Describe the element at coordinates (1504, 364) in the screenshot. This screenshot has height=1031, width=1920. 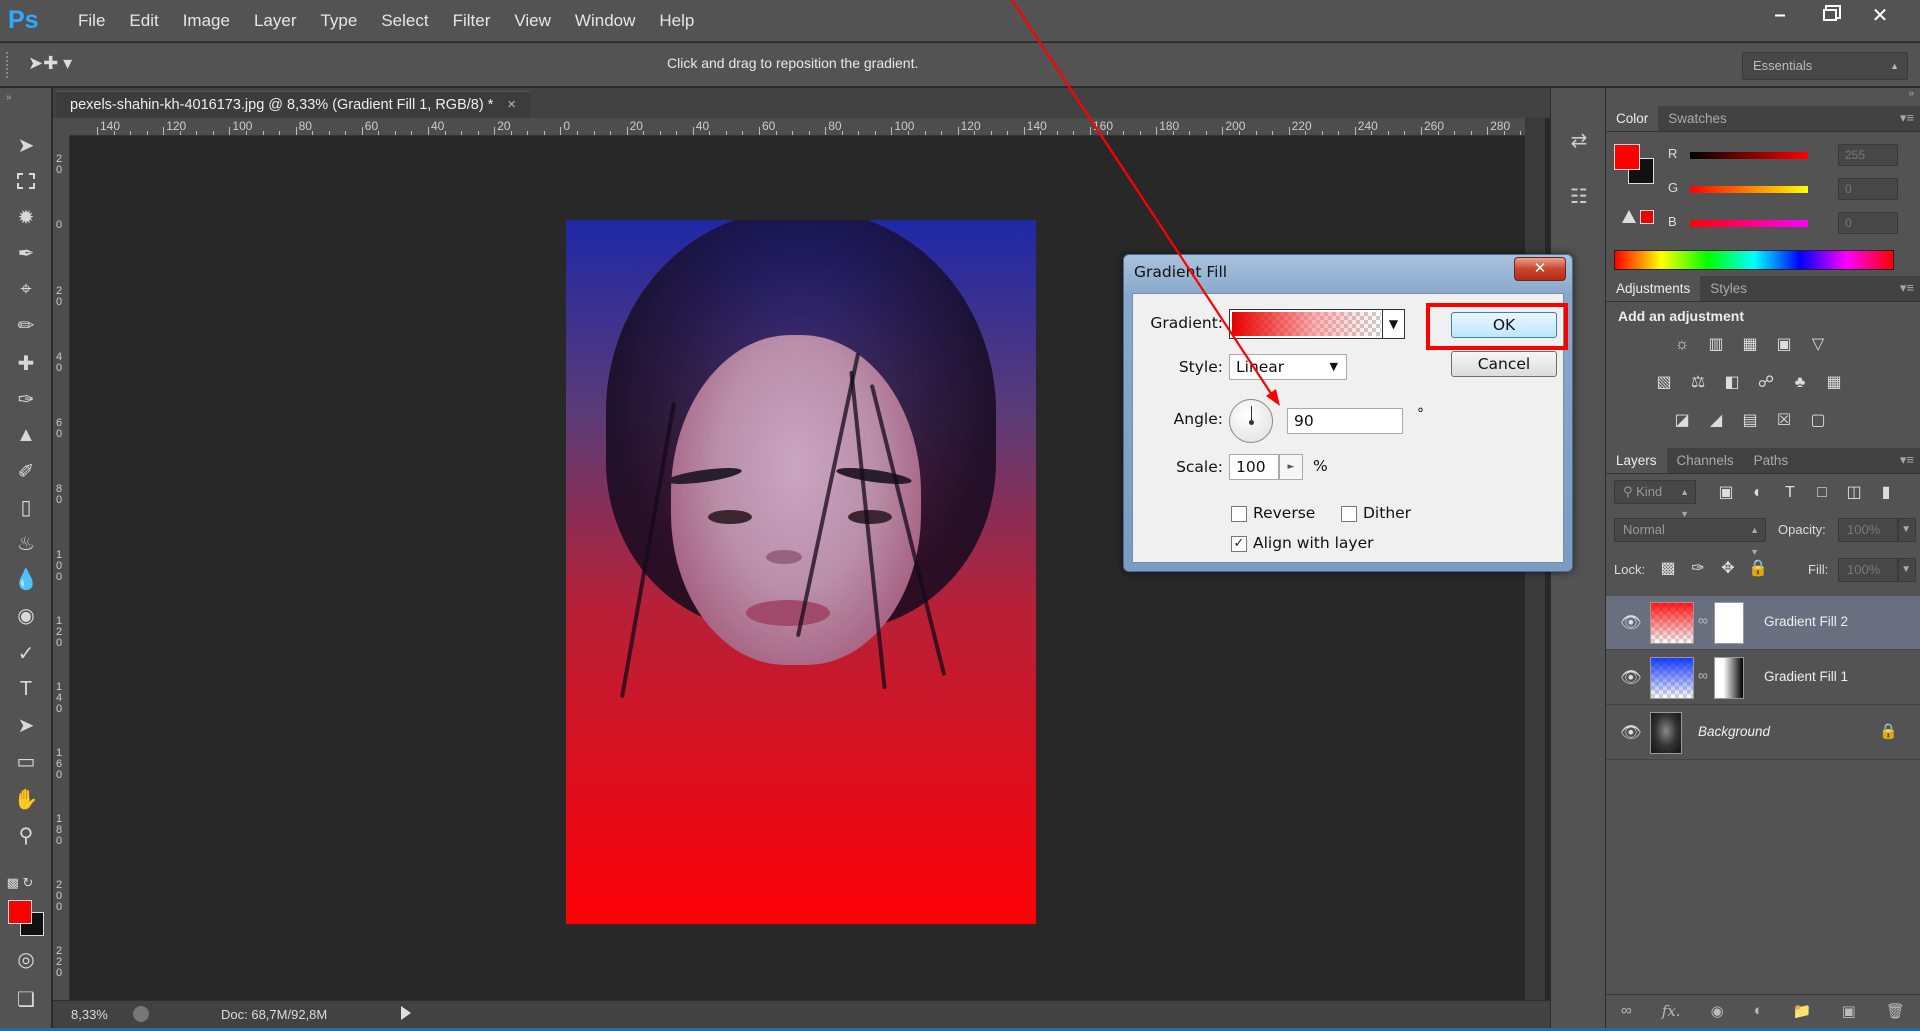
I see `cancel-button: Cancel` at that location.